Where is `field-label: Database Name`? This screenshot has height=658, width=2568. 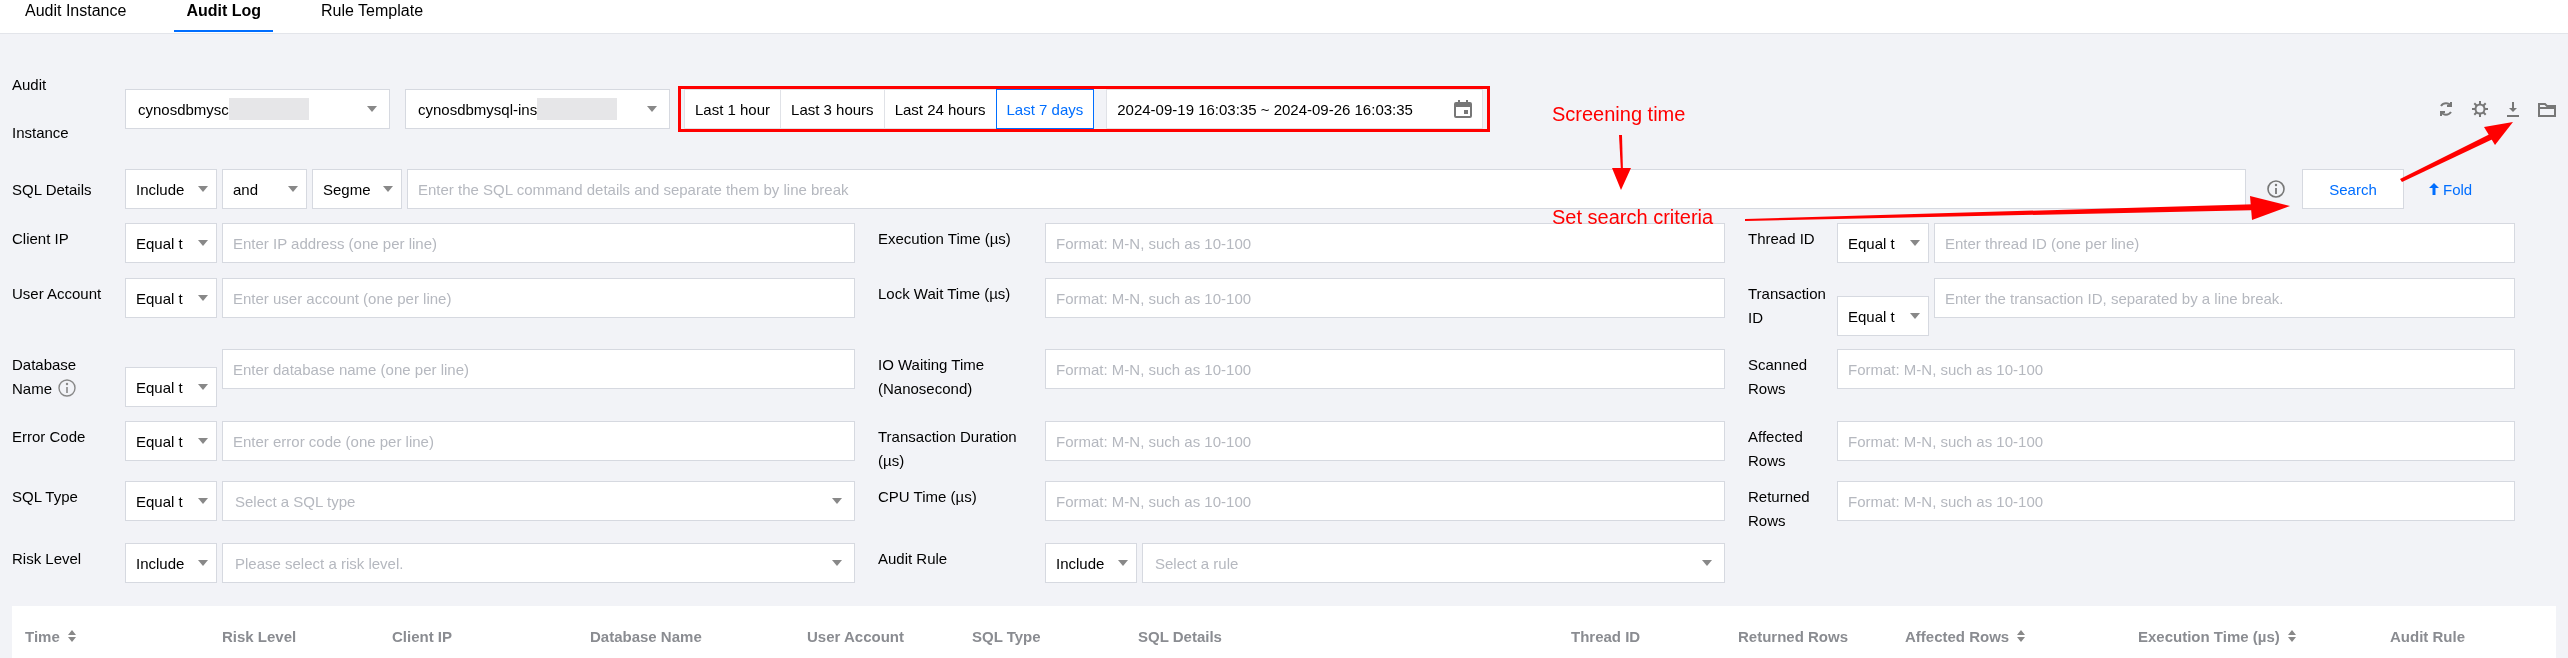 field-label: Database Name is located at coordinates (44, 376).